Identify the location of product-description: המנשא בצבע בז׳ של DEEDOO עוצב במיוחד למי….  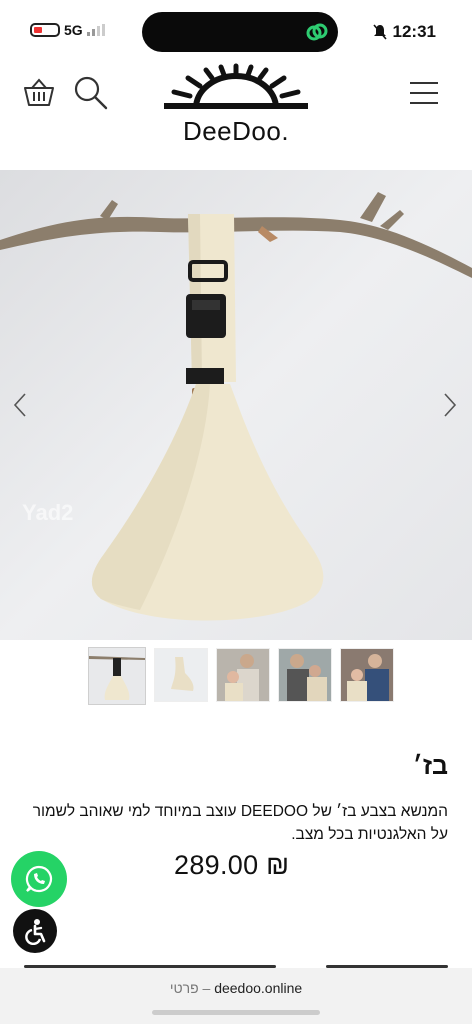
(240, 823).